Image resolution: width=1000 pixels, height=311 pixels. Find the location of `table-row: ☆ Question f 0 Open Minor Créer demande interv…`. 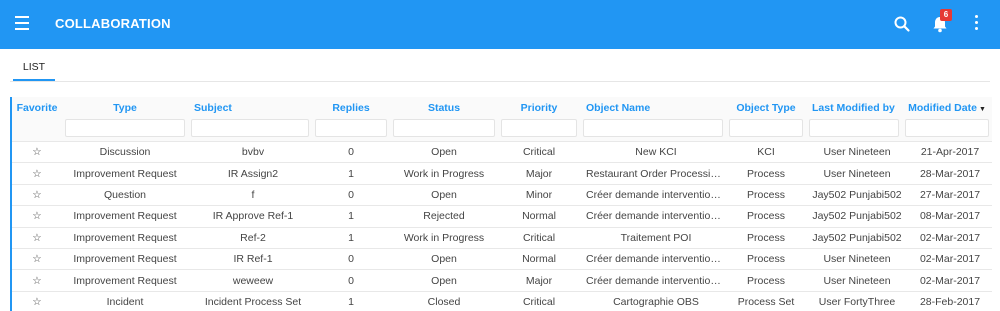

table-row: ☆ Question f 0 Open Minor Créer demande interv… is located at coordinates (502, 194).